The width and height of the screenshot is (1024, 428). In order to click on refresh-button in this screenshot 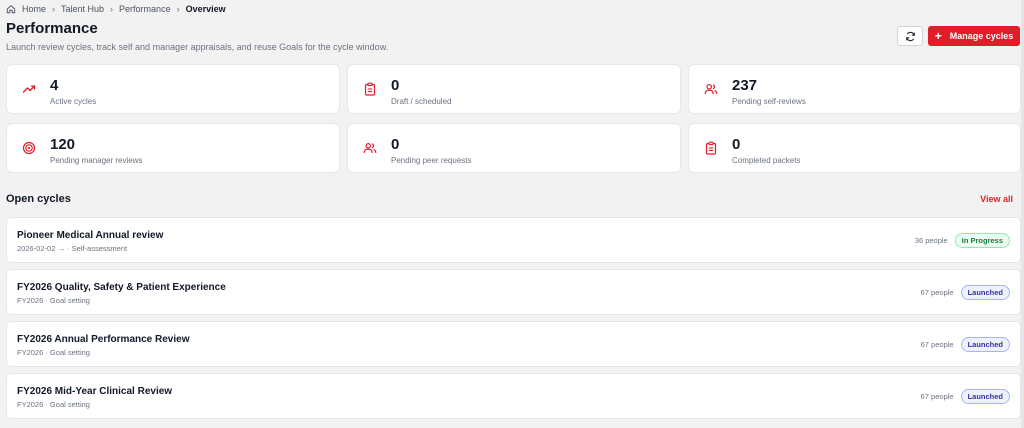, I will do `click(910, 36)`.